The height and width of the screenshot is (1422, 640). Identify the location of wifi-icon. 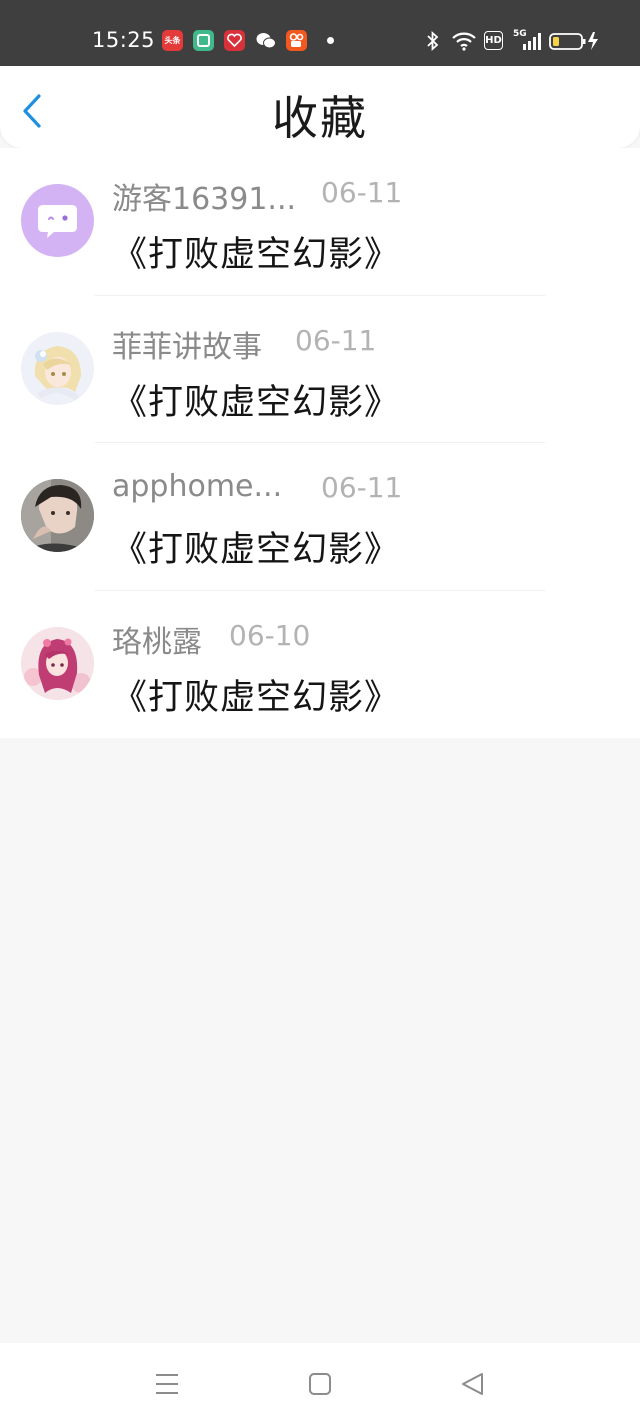
(464, 41).